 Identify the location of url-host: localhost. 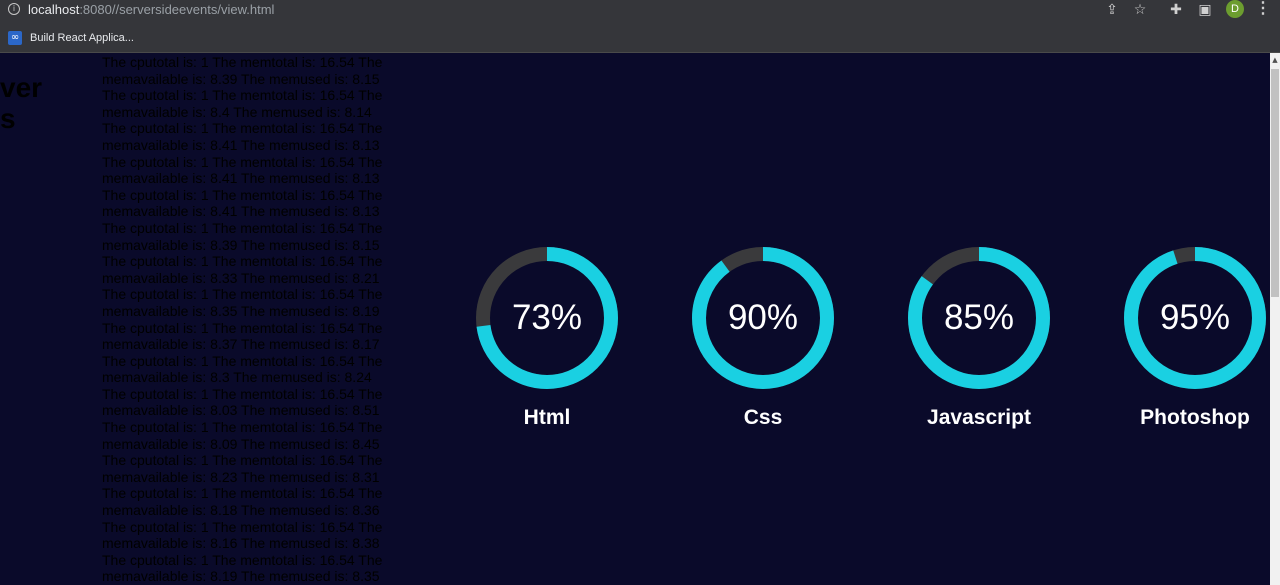
(54, 9).